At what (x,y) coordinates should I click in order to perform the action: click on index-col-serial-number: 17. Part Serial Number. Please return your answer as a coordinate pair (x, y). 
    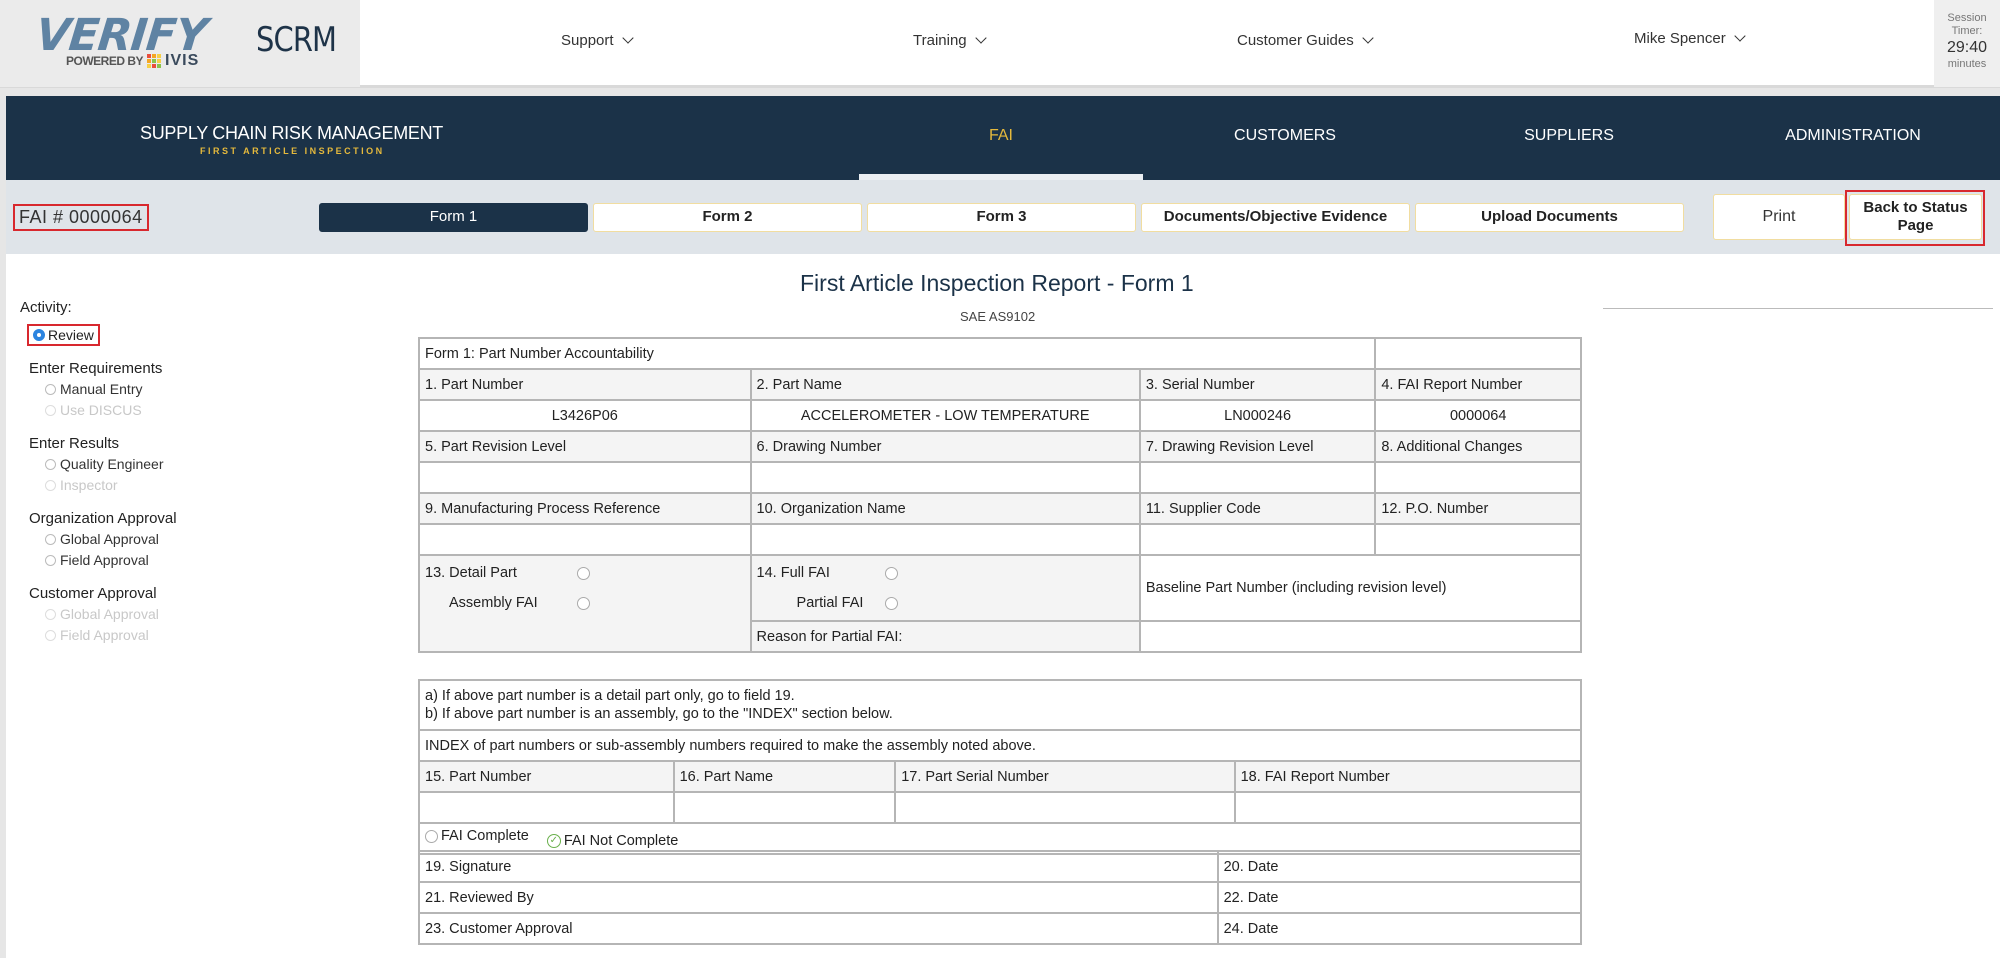
    Looking at the image, I should click on (1065, 776).